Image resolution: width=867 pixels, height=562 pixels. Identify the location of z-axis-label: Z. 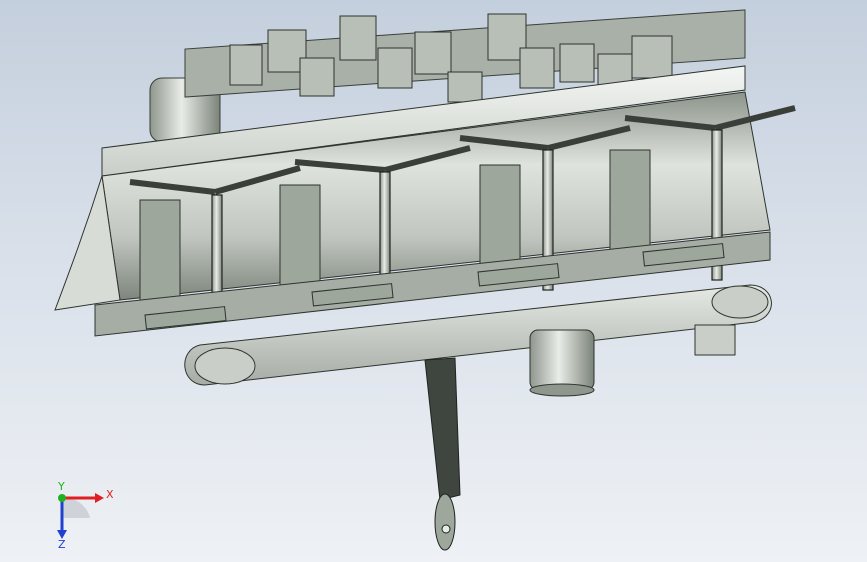
(62, 543).